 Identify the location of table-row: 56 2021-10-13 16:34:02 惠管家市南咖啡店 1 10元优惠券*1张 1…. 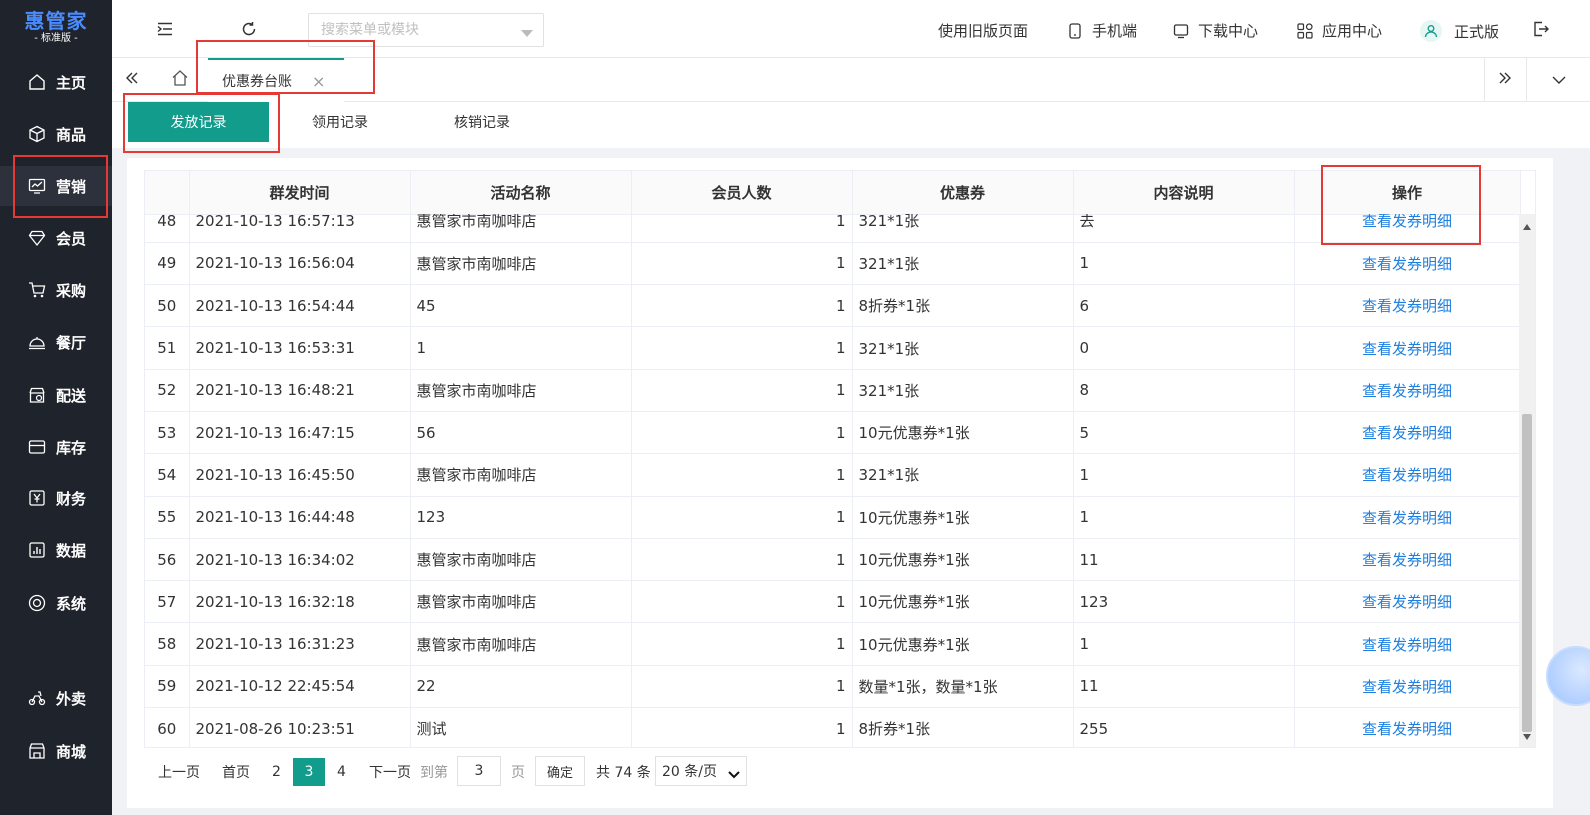
(832, 560).